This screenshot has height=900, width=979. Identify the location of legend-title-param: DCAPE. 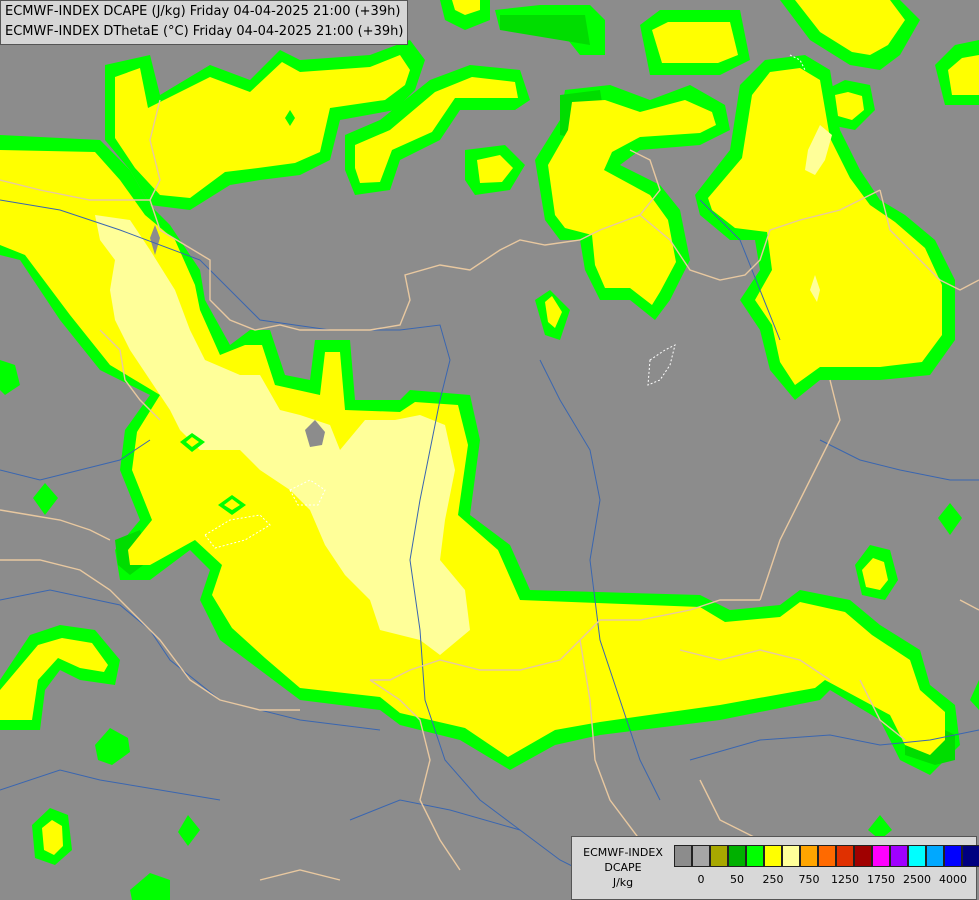
(623, 867).